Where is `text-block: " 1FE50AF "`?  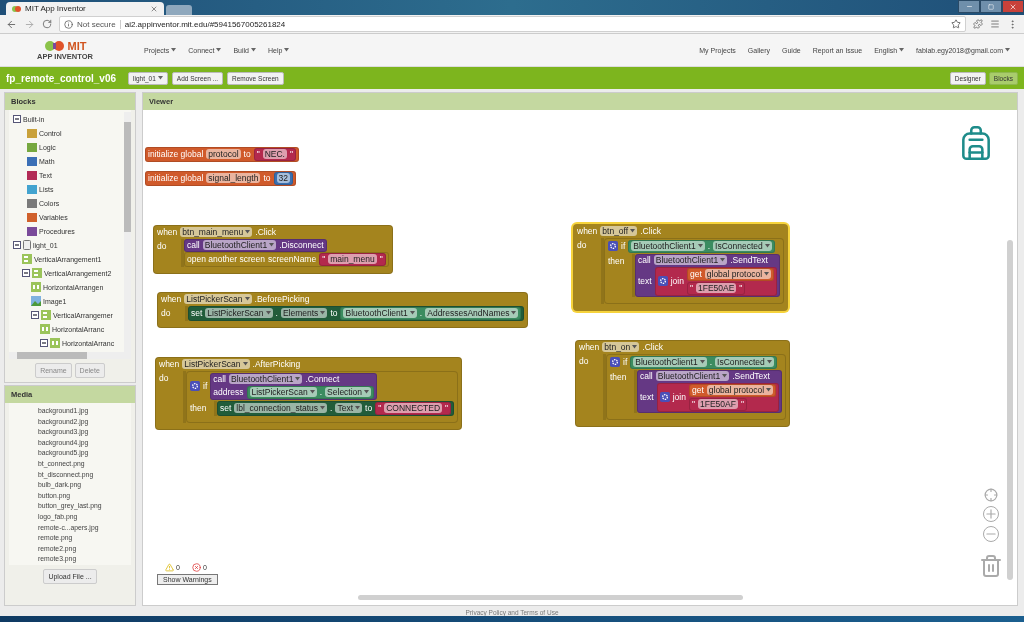 text-block: " 1FE50AF " is located at coordinates (717, 404).